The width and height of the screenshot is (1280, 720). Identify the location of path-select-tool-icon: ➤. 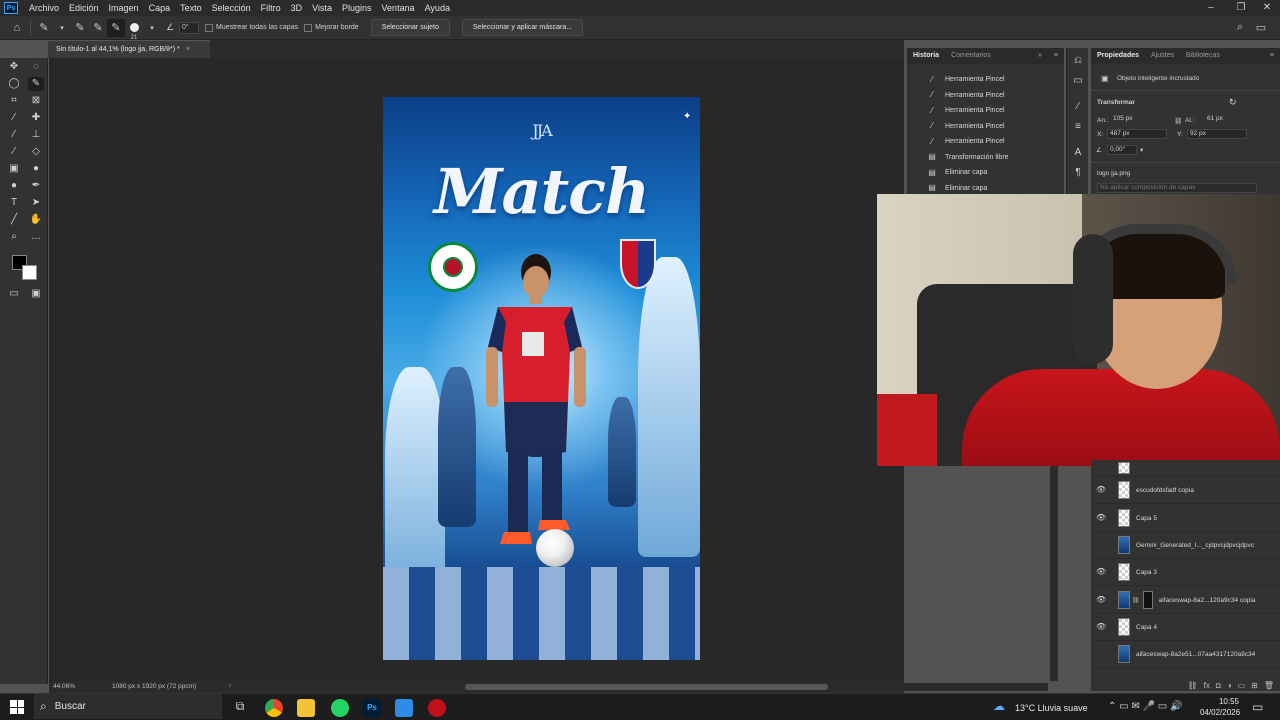
(36, 203).